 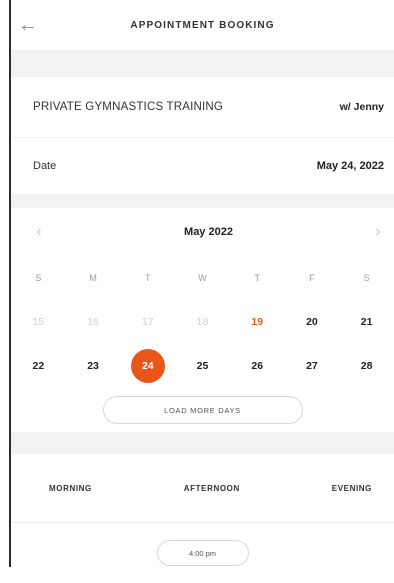 I want to click on calendar-grid: 15 16 17 18 19 20 21 22 23 24 25 26 27 28, so click(x=202, y=344).